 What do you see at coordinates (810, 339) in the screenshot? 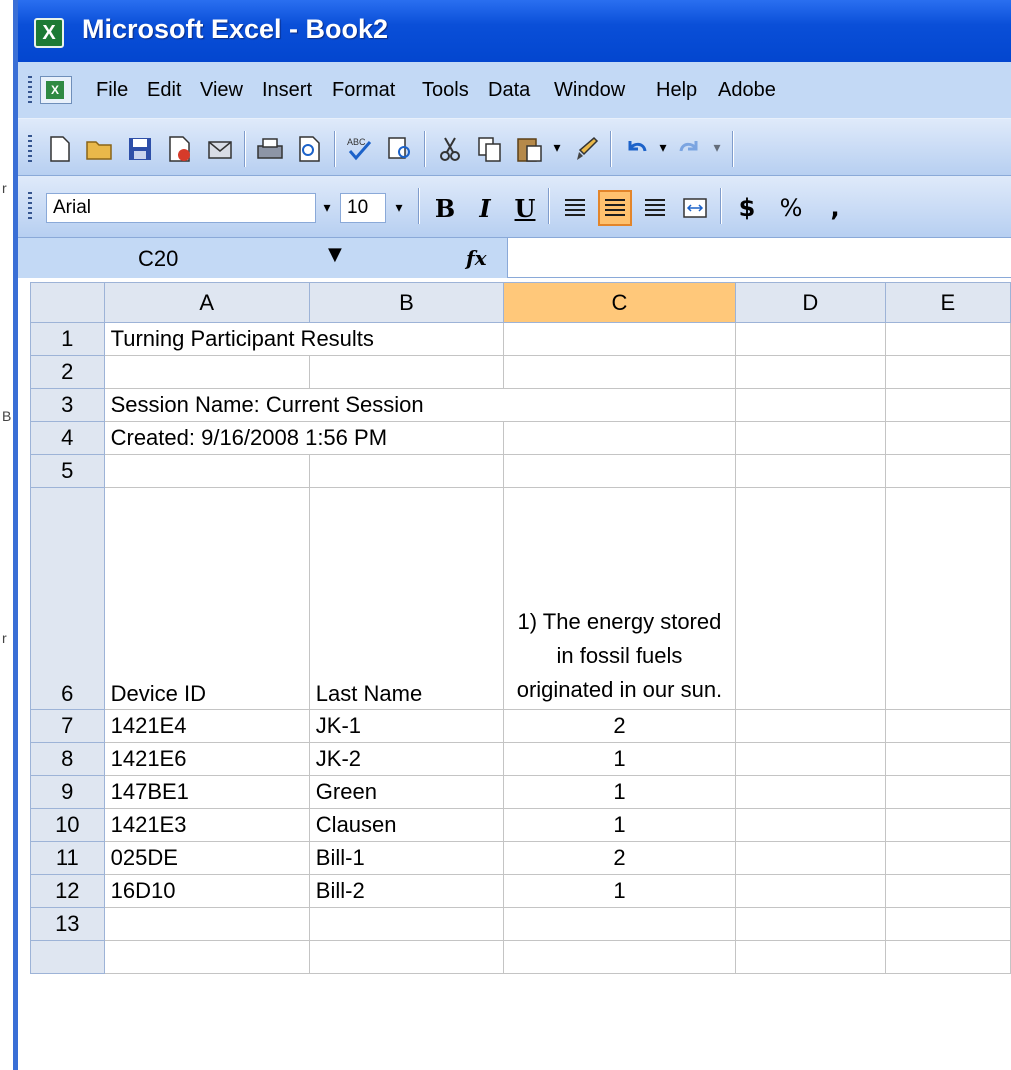
I see `cell-d1` at bounding box center [810, 339].